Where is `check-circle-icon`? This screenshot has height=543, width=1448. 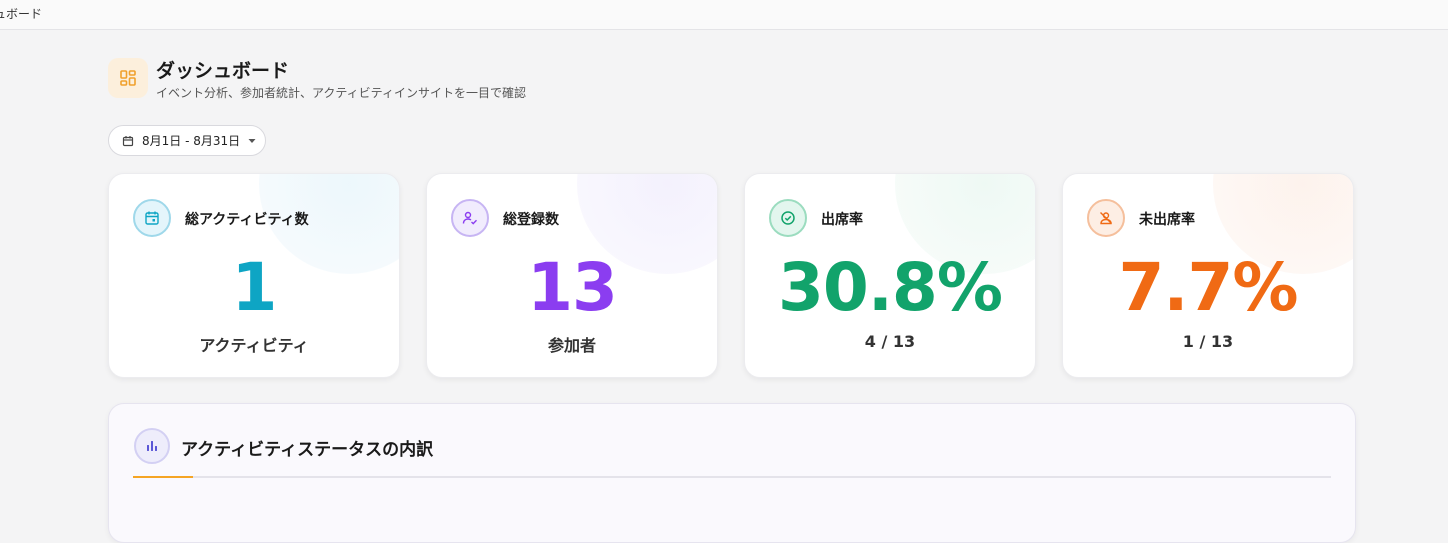
check-circle-icon is located at coordinates (788, 218).